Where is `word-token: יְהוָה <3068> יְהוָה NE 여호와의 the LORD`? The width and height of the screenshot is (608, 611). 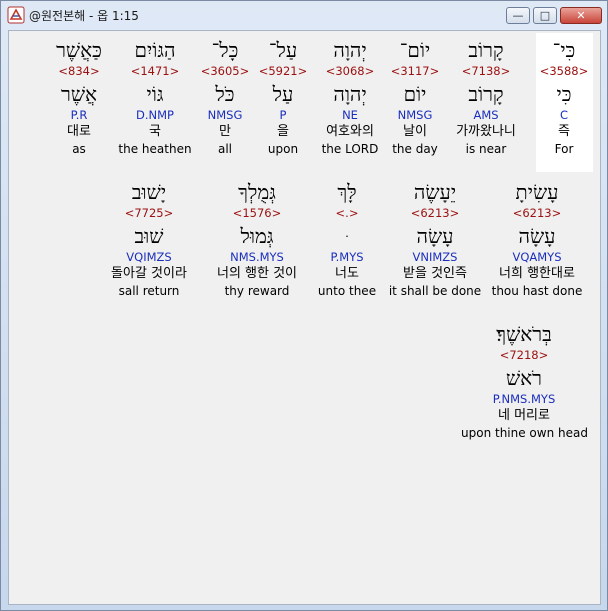
word-token: יְהוָה <3068> יְהוָה NE 여호와의 the LORD is located at coordinates (350, 97).